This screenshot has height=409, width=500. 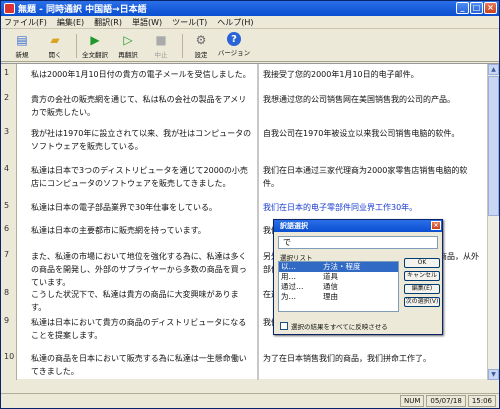 I want to click on menu-help: ヘルプ(H), so click(x=235, y=22).